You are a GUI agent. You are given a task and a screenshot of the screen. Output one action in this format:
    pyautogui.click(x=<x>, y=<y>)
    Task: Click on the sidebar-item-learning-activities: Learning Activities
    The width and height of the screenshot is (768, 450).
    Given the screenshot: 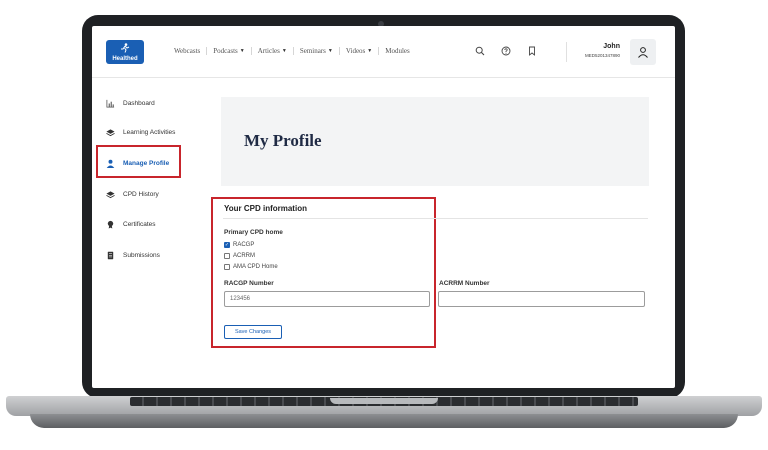 What is the action you would take?
    pyautogui.click(x=140, y=132)
    